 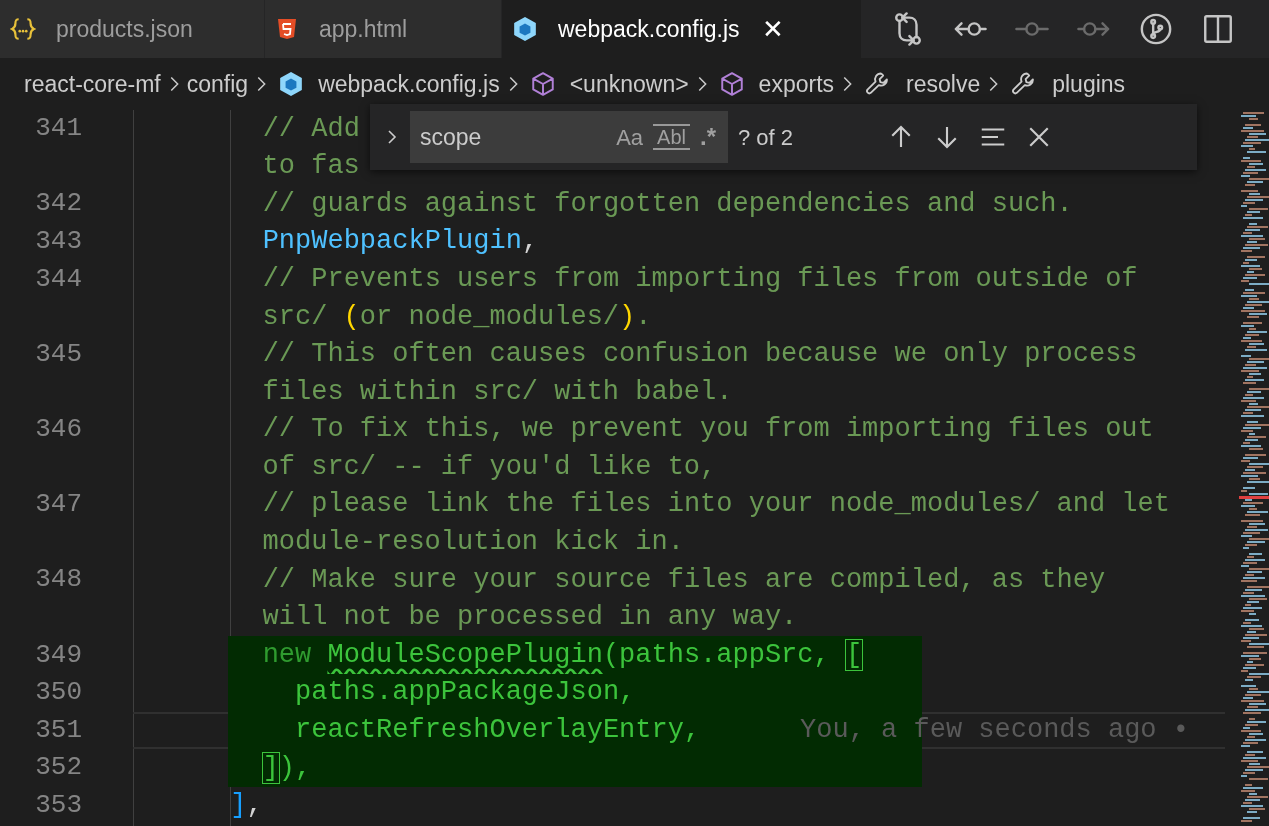 I want to click on code-line: // Add, so click(x=311, y=129).